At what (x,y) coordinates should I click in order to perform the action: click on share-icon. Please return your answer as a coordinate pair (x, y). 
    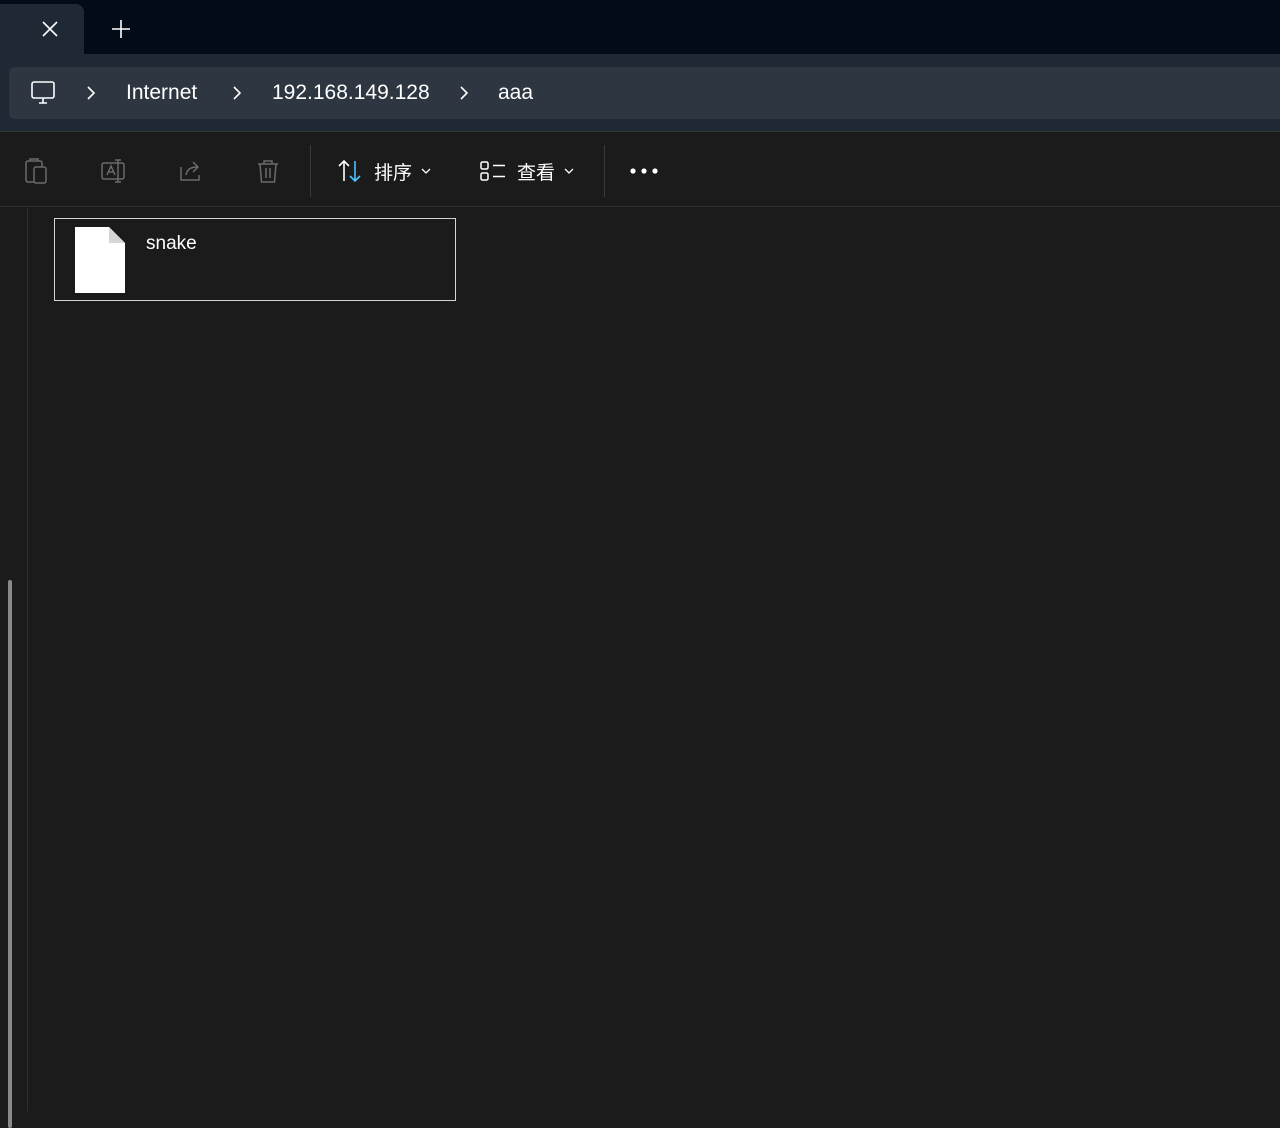
    Looking at the image, I should click on (191, 171).